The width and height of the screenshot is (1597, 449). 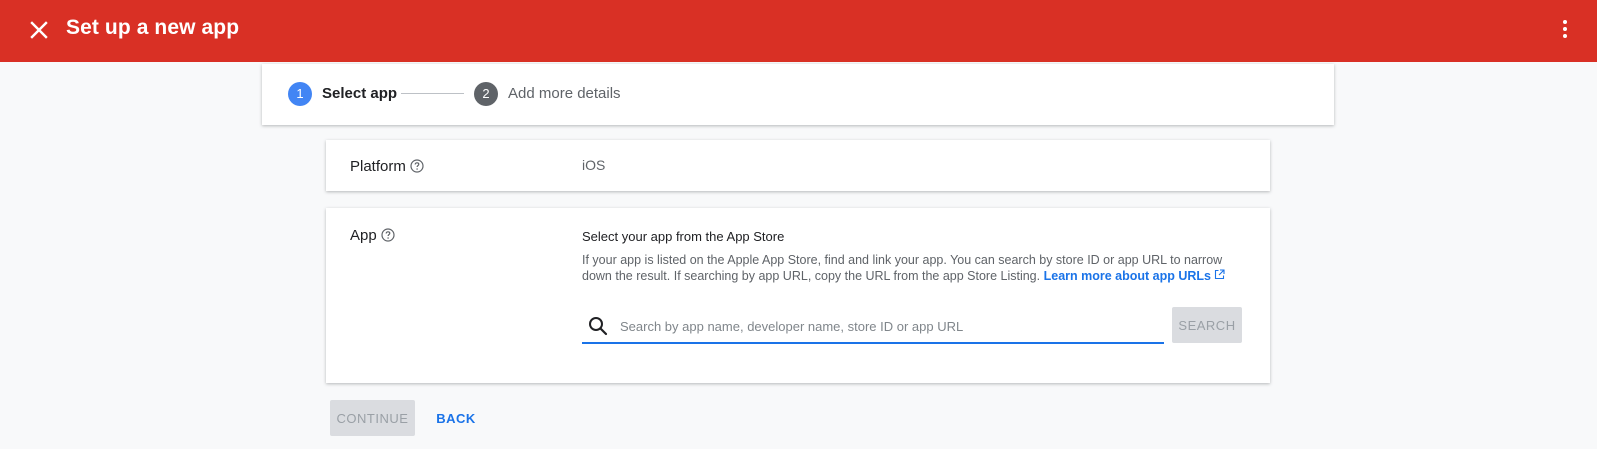 I want to click on step-2-number: 2, so click(x=486, y=94).